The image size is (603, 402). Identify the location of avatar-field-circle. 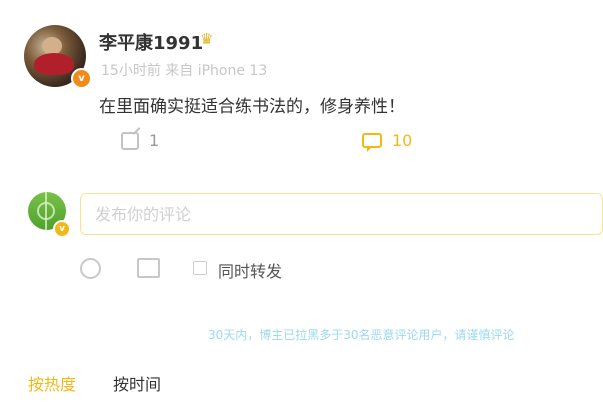
(46, 211).